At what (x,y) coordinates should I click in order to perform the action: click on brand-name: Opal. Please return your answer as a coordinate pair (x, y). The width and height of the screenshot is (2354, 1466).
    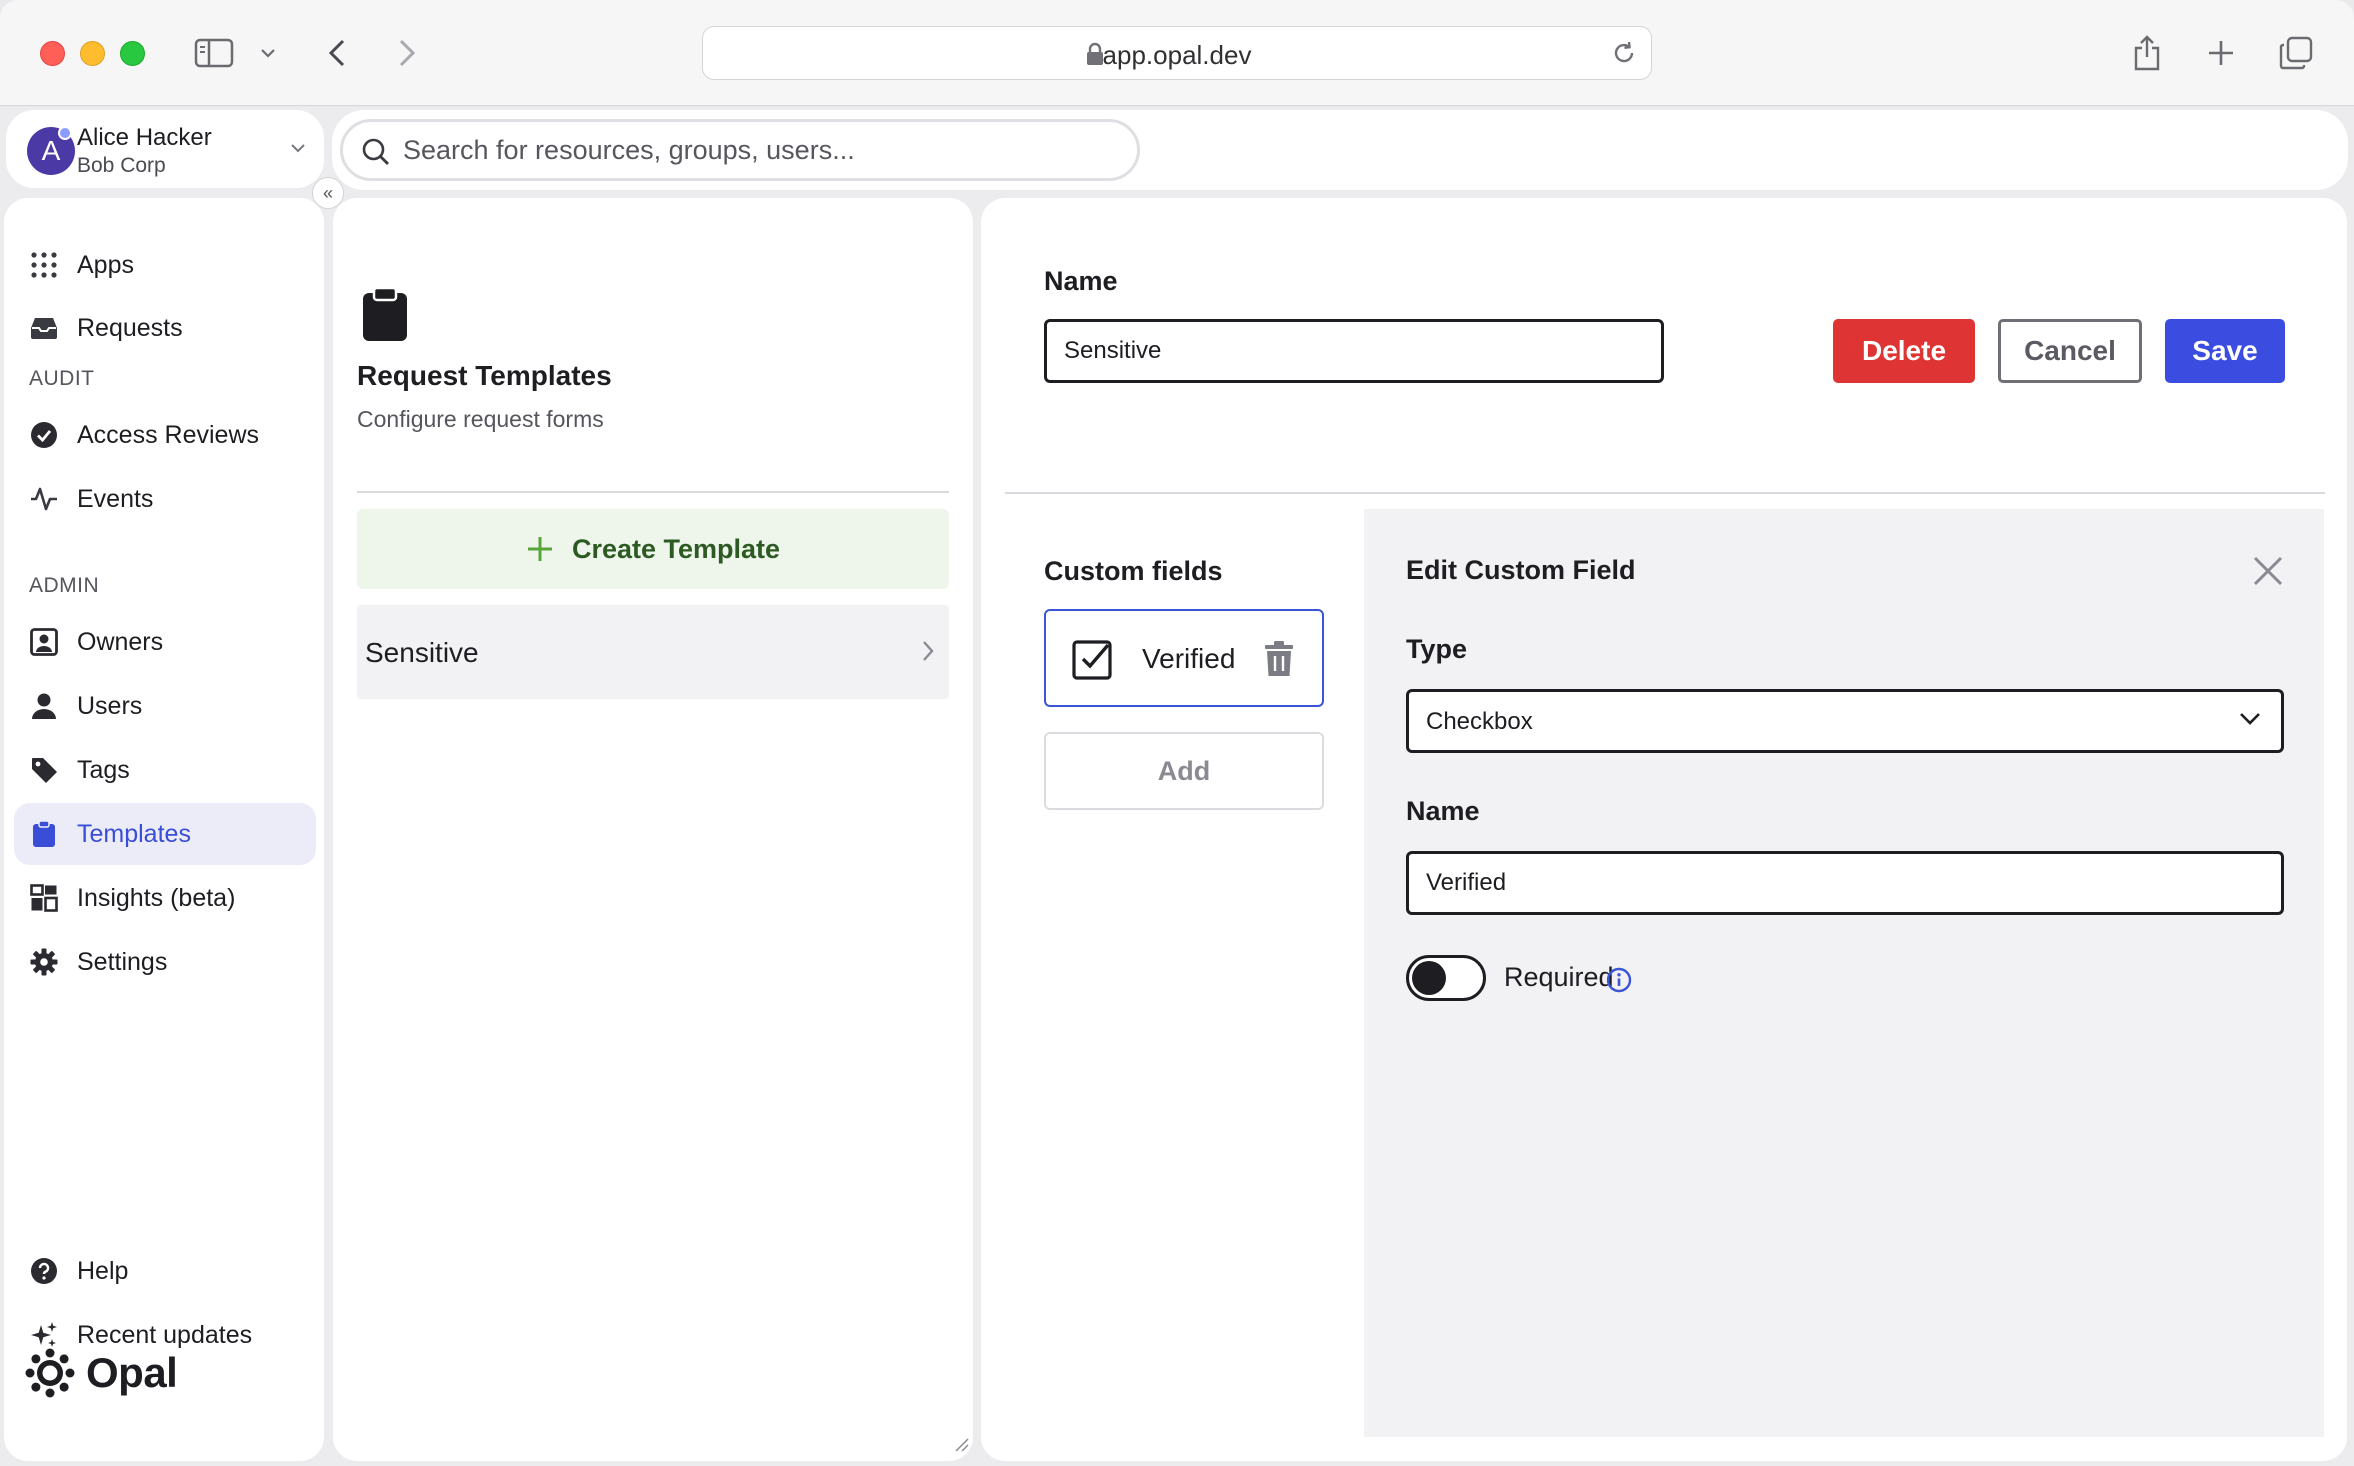
    Looking at the image, I should click on (132, 1372).